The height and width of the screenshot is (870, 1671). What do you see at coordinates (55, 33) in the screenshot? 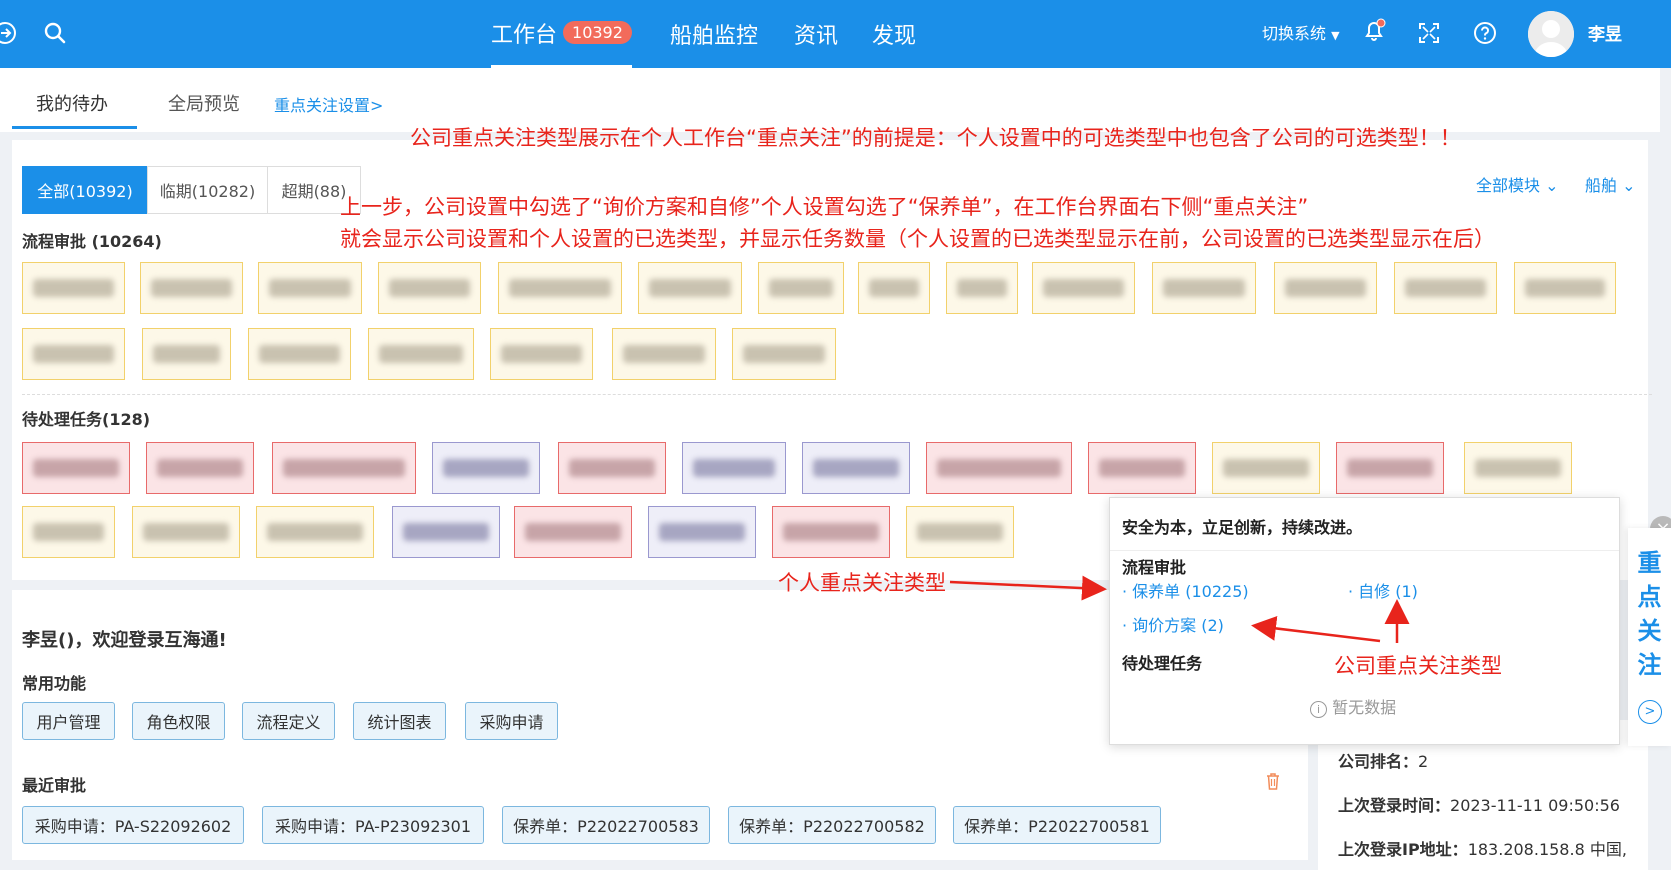
I see `search-icon` at bounding box center [55, 33].